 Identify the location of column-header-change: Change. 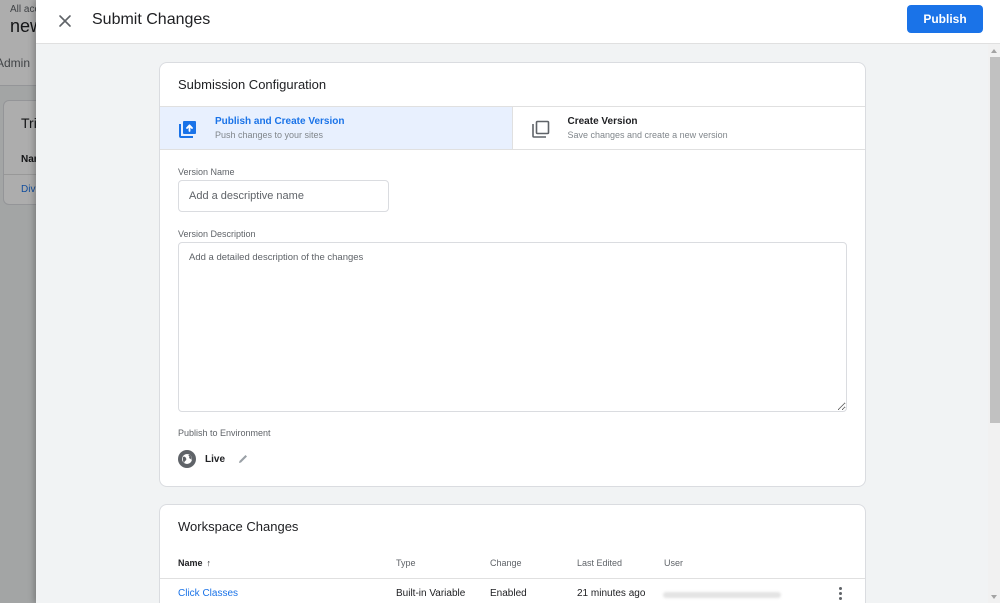
(506, 563).